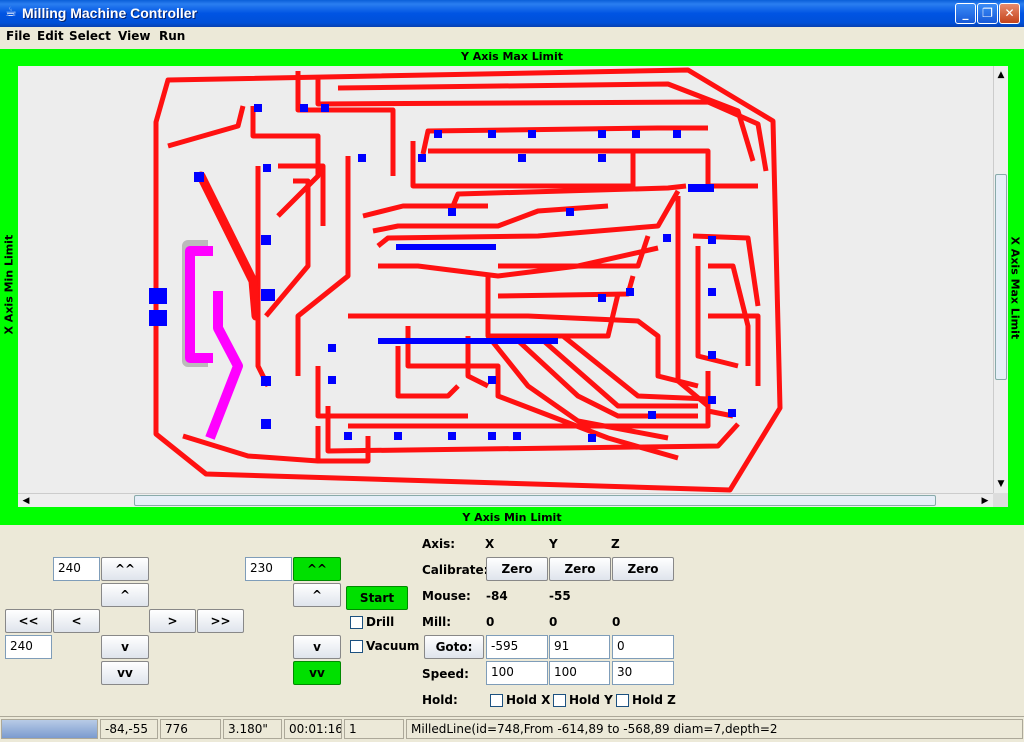 This screenshot has width=1024, height=742. I want to click on java-icon: ☕, so click(11, 12).